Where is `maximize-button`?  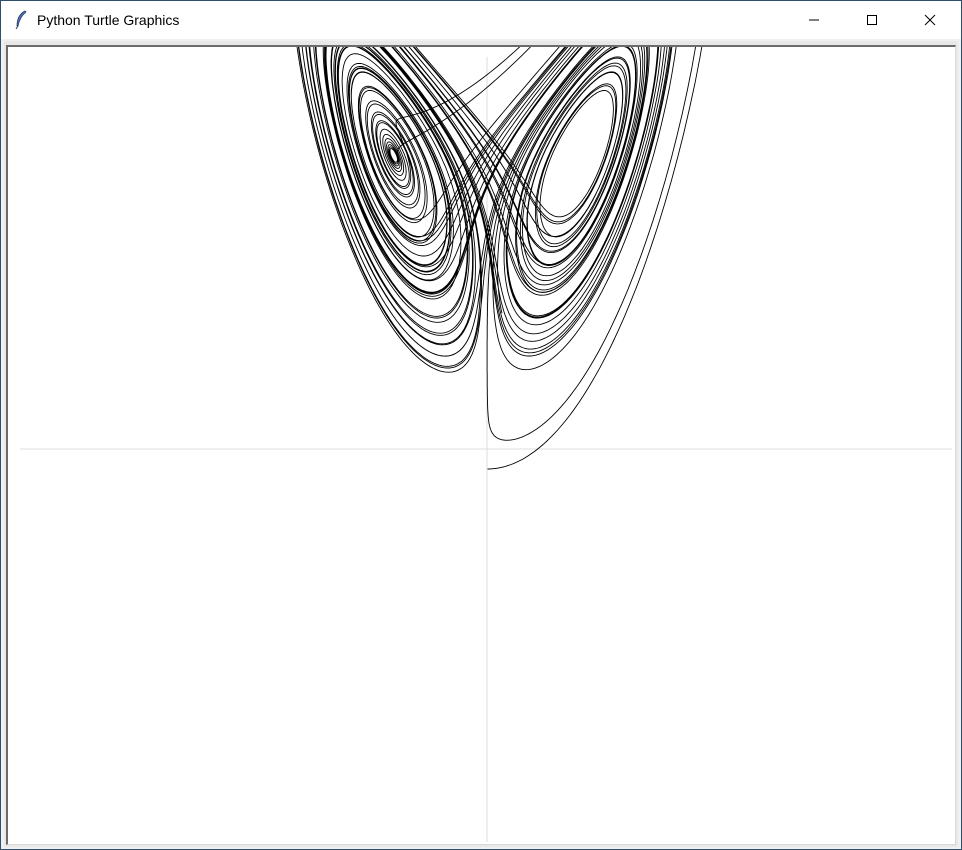
maximize-button is located at coordinates (872, 20).